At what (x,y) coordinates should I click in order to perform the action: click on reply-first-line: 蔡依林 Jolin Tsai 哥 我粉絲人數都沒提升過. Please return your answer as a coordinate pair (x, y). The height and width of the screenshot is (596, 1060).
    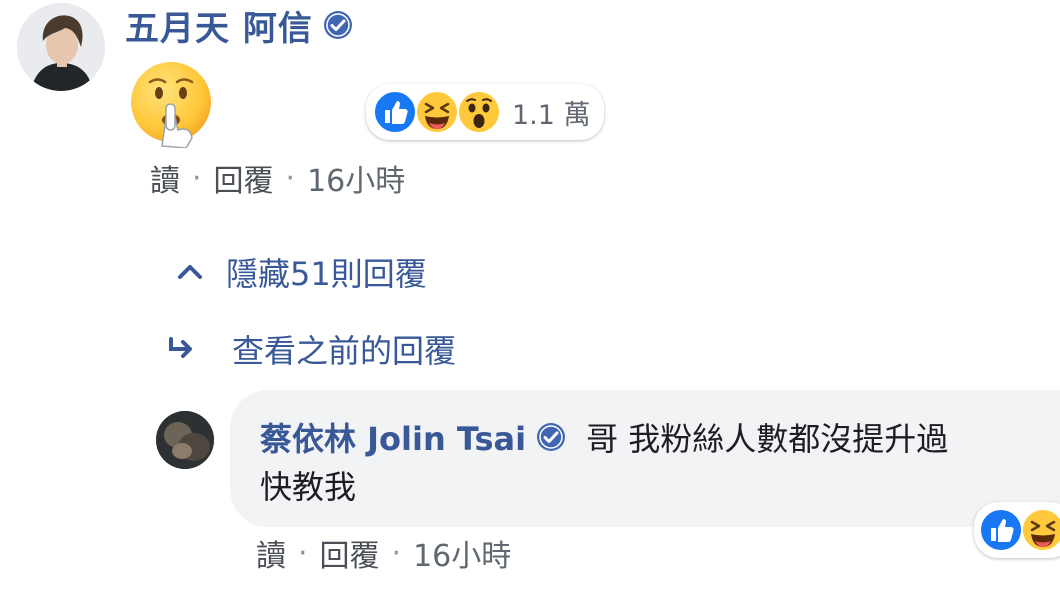
    Looking at the image, I should click on (604, 437).